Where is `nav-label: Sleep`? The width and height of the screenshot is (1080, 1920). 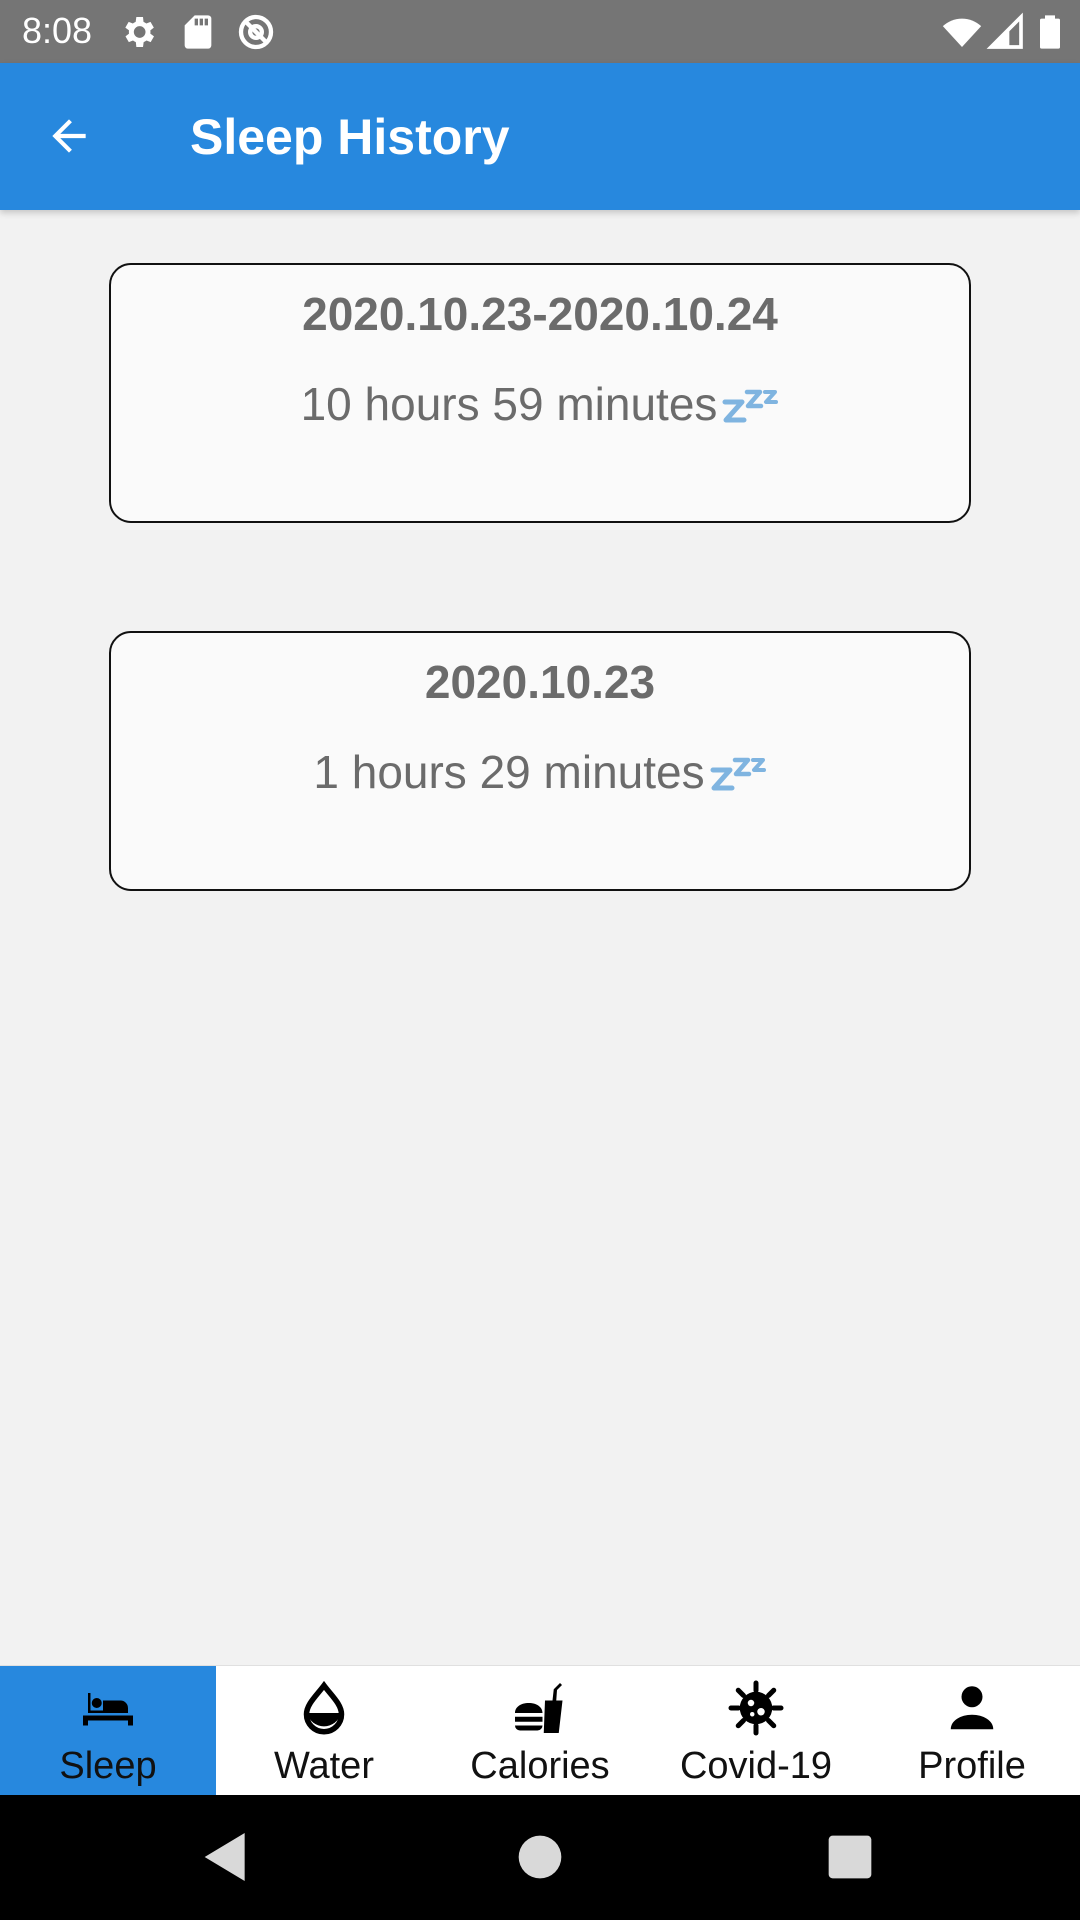 nav-label: Sleep is located at coordinates (108, 1766).